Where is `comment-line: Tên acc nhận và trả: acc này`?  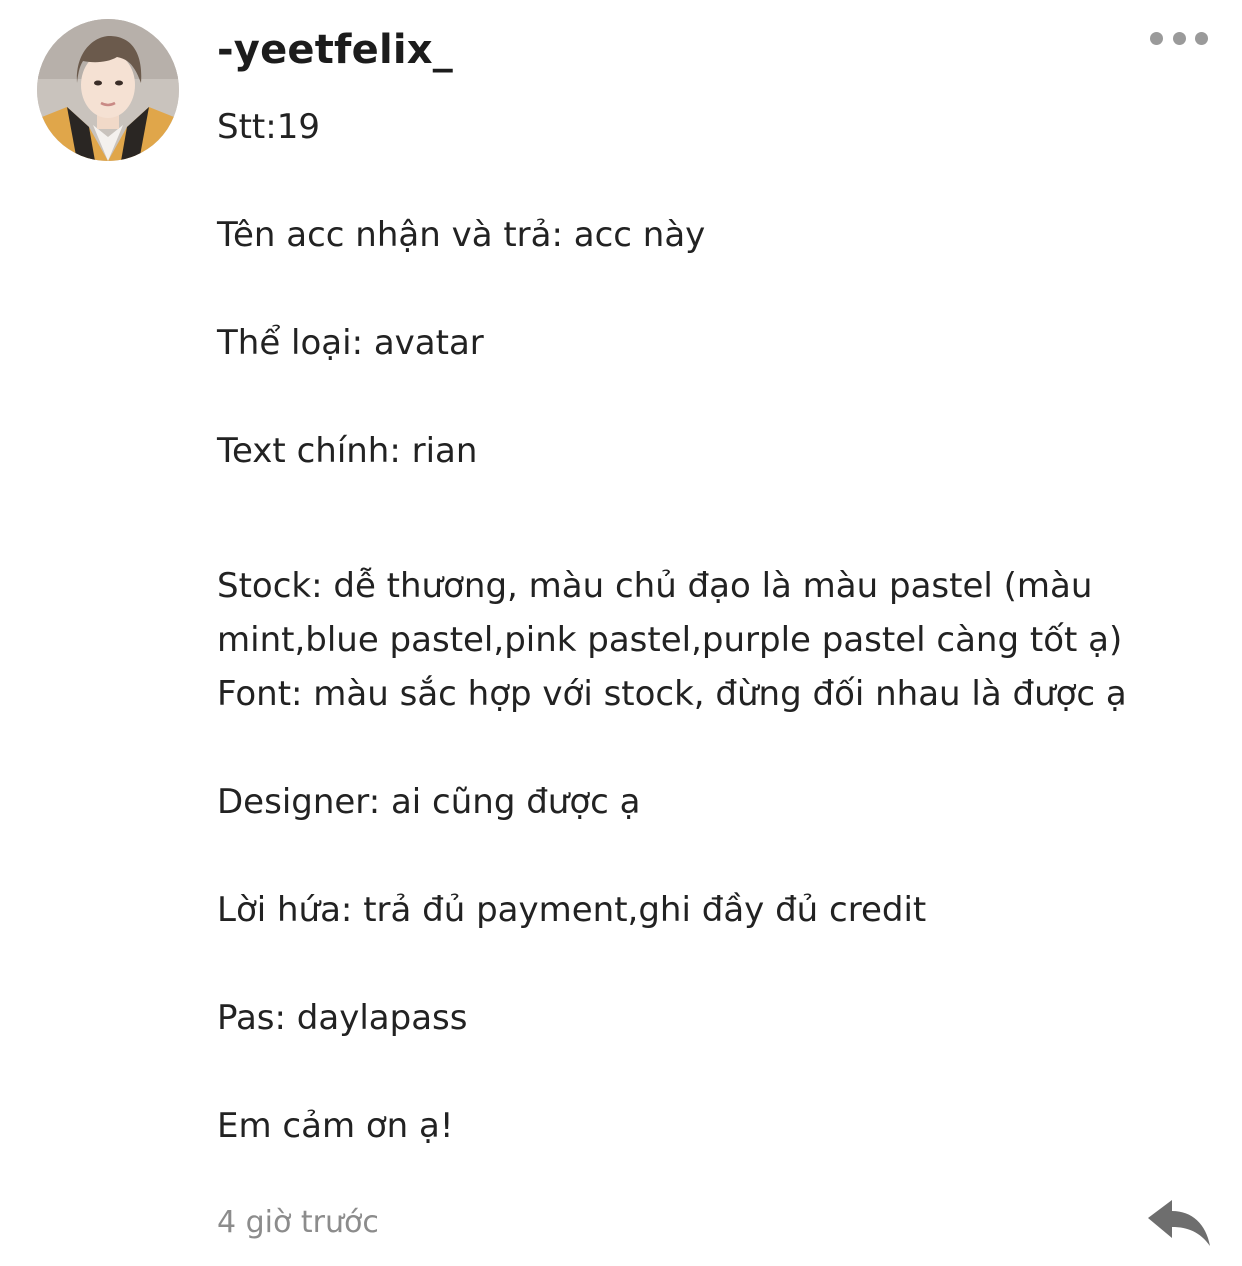
comment-line: Tên acc nhận và trả: acc này is located at coordinates (461, 235).